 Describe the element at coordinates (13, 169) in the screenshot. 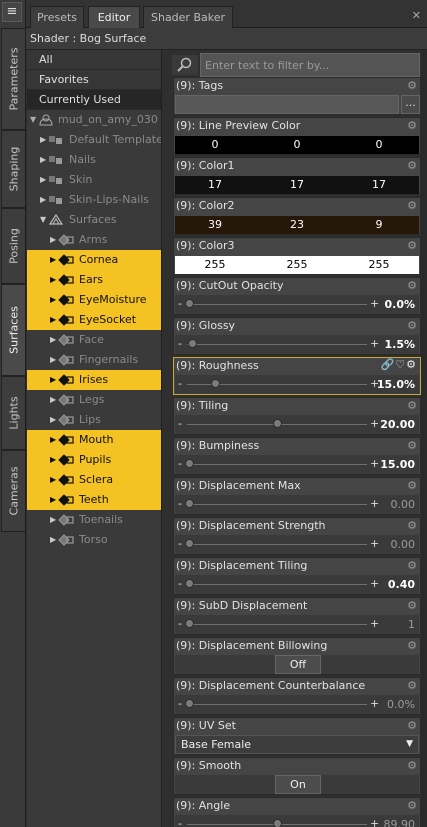

I see `tab-shaping: Shaping` at that location.